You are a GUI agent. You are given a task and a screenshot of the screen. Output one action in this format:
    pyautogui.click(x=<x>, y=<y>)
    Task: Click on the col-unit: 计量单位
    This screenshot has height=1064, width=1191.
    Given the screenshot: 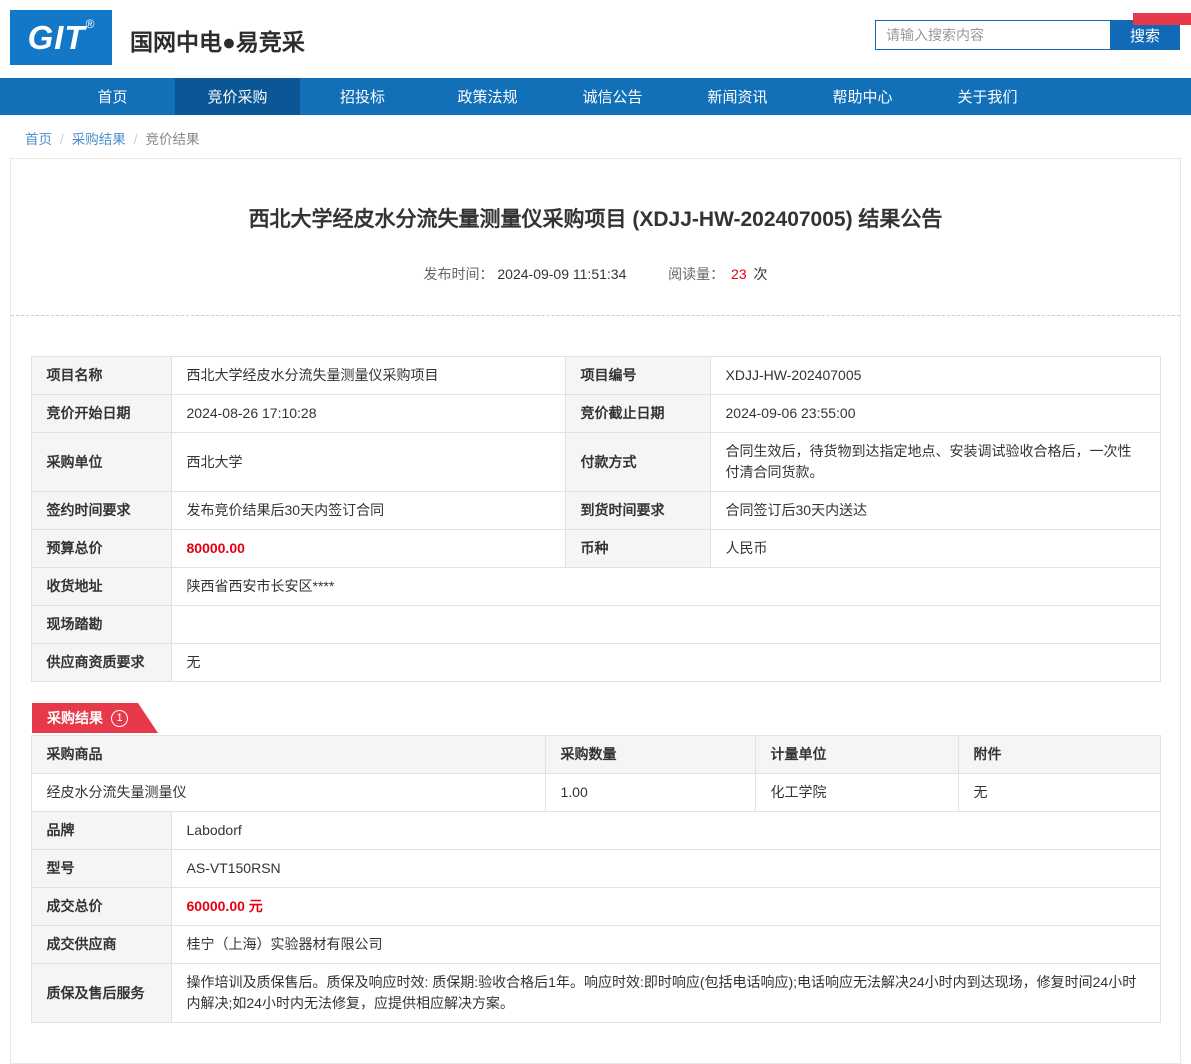 What is the action you would take?
    pyautogui.click(x=856, y=754)
    